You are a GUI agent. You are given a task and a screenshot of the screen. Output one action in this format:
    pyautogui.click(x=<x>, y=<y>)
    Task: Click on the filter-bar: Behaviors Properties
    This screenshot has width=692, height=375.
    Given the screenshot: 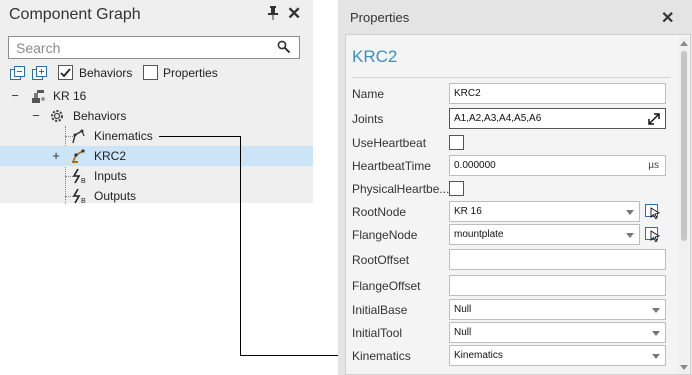 What is the action you would take?
    pyautogui.click(x=160, y=74)
    